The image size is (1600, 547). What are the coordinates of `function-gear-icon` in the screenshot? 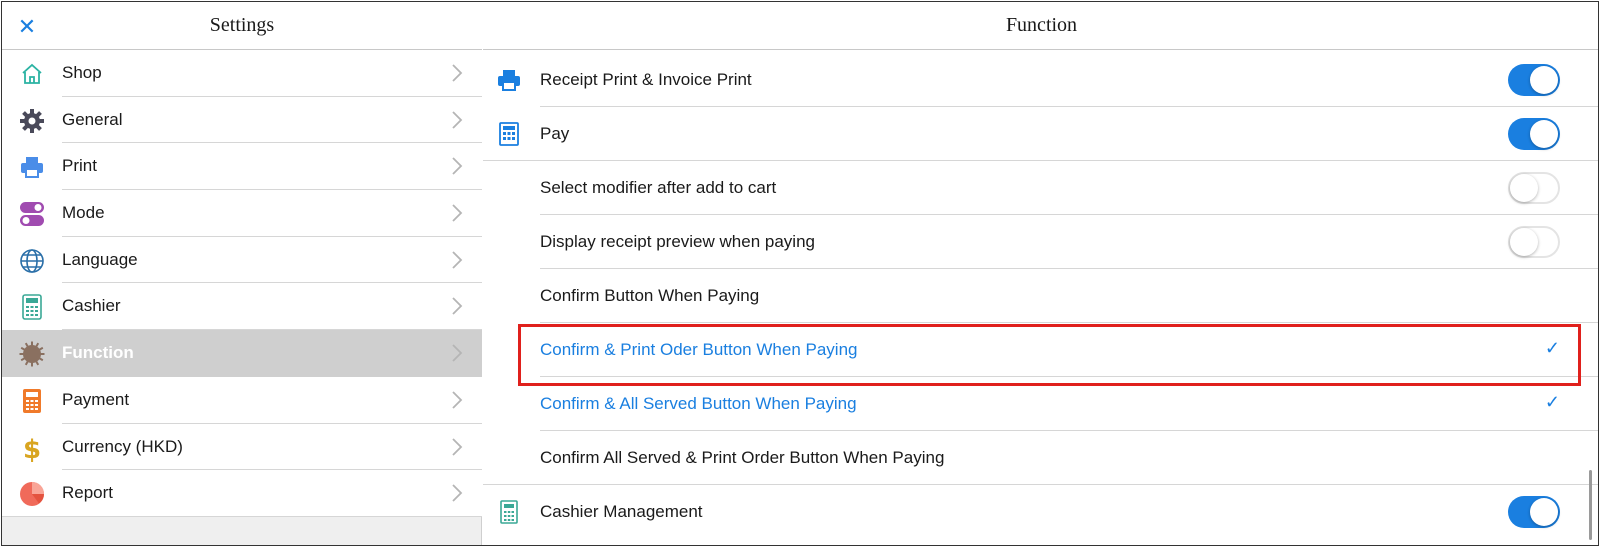 It's located at (32, 354).